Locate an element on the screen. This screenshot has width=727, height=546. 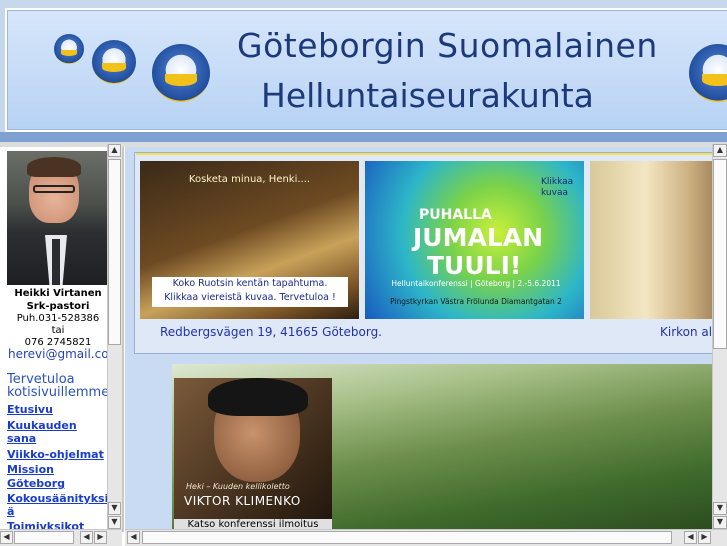
email-link: herevi@gmail.com is located at coordinates (64, 354).